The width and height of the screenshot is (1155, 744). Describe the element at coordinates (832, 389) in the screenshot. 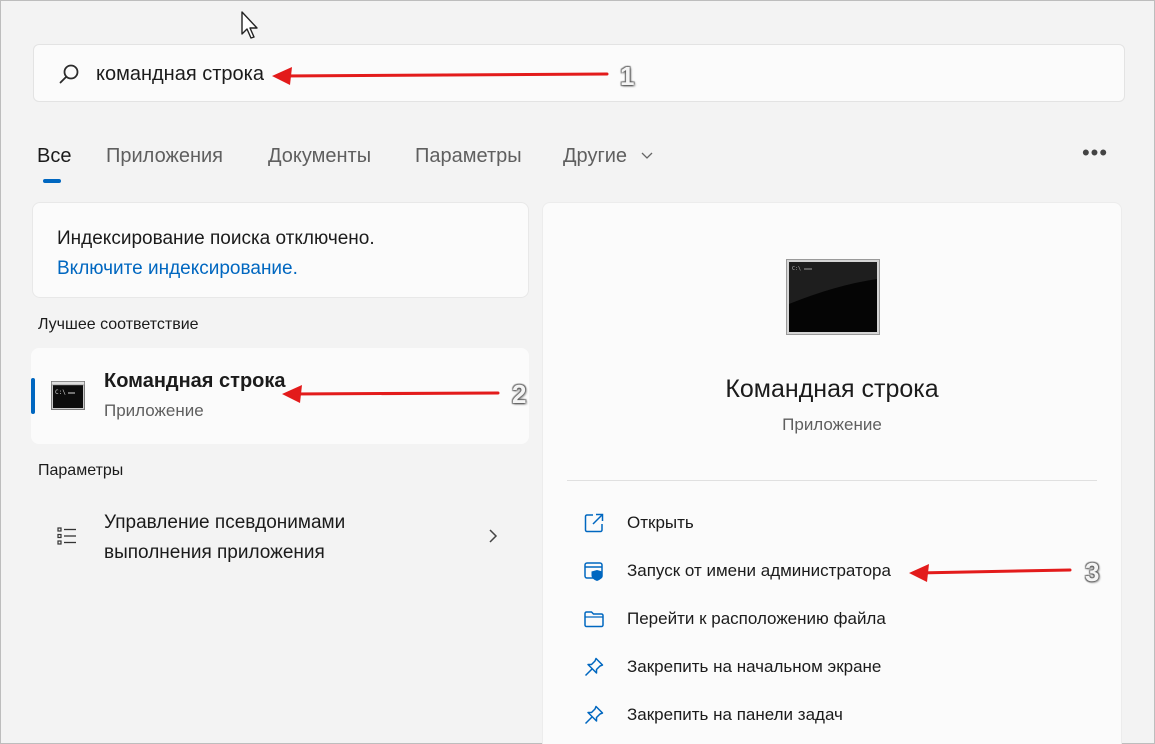

I see `detail-title: Командная строка` at that location.